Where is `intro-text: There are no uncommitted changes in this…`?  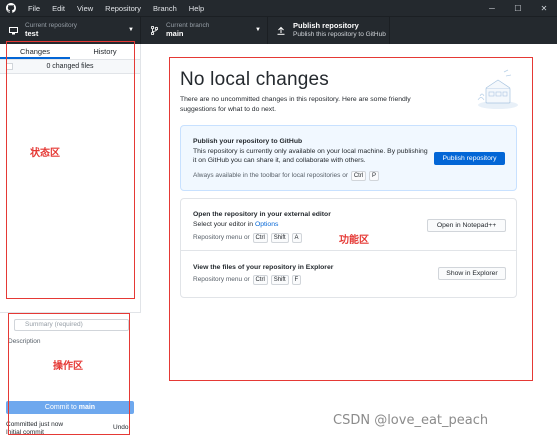 intro-text: There are no uncommitted changes in this… is located at coordinates (295, 104).